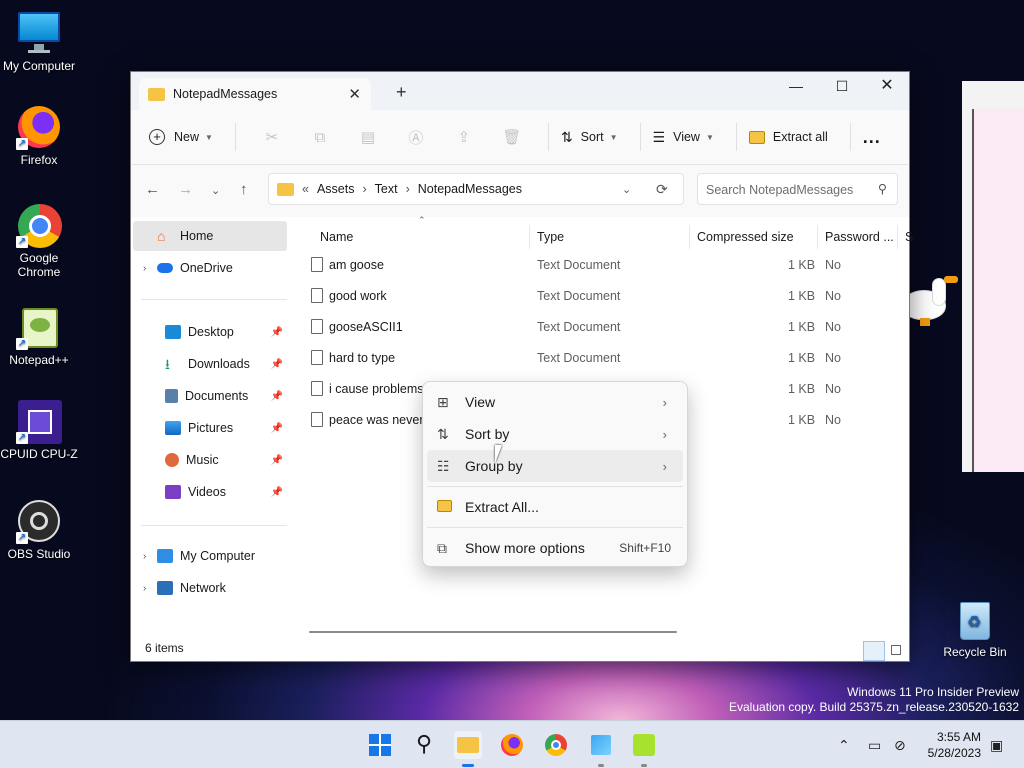 Image resolution: width=1024 pixels, height=768 pixels. What do you see at coordinates (210, 236) in the screenshot?
I see `sidebar-item-home: ⌂ Home` at bounding box center [210, 236].